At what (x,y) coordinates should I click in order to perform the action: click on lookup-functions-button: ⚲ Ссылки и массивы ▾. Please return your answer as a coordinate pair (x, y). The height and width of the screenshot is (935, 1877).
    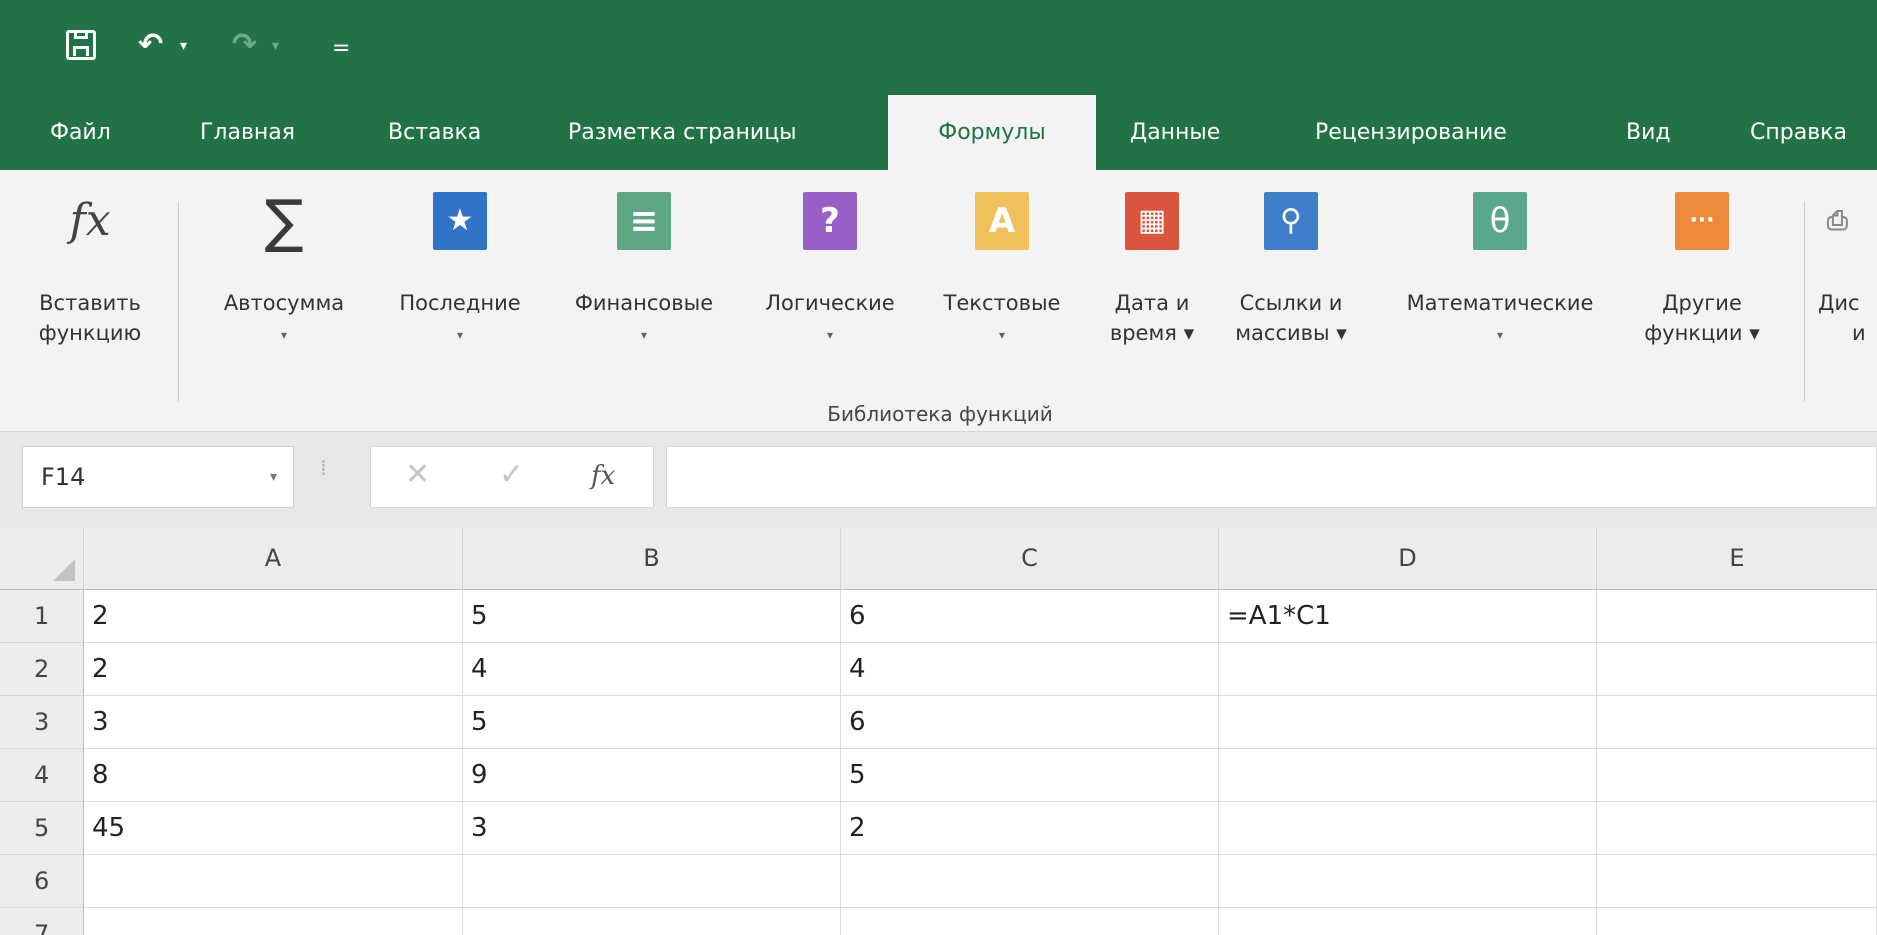
    Looking at the image, I should click on (1291, 281).